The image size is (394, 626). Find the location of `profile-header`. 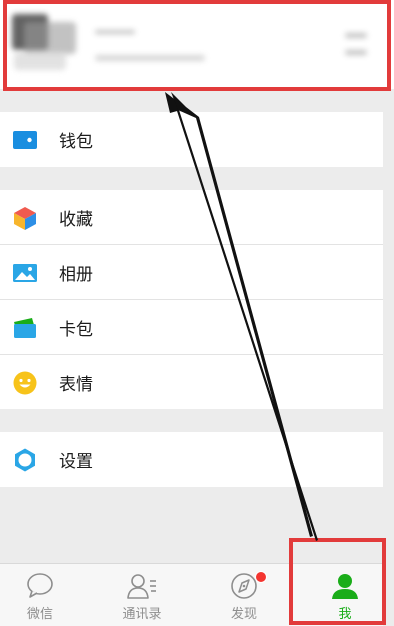

profile-header is located at coordinates (197, 44).